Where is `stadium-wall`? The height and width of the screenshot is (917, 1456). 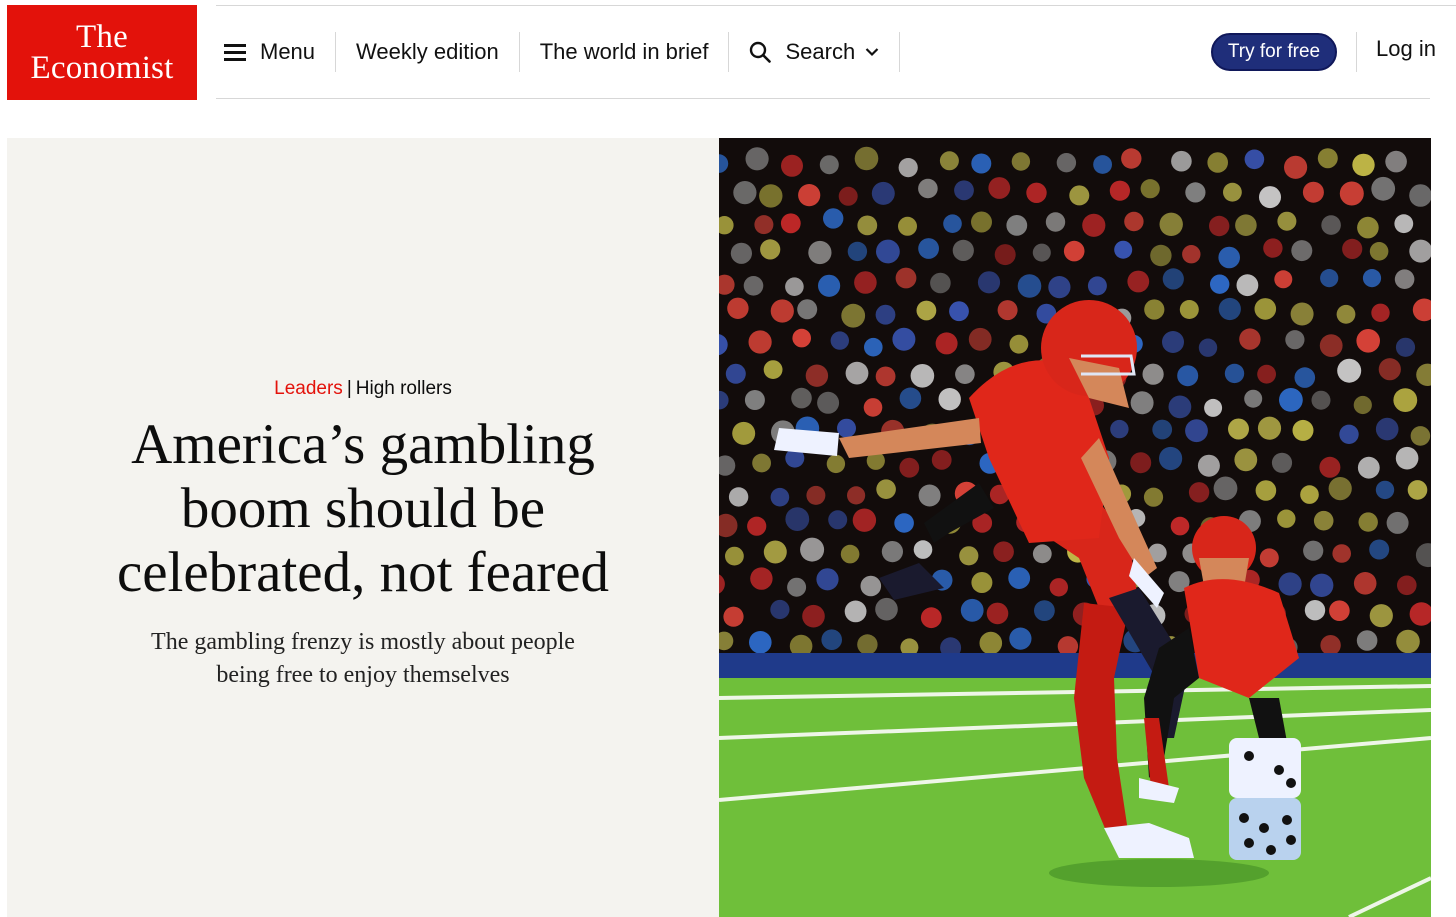 stadium-wall is located at coordinates (1075, 667).